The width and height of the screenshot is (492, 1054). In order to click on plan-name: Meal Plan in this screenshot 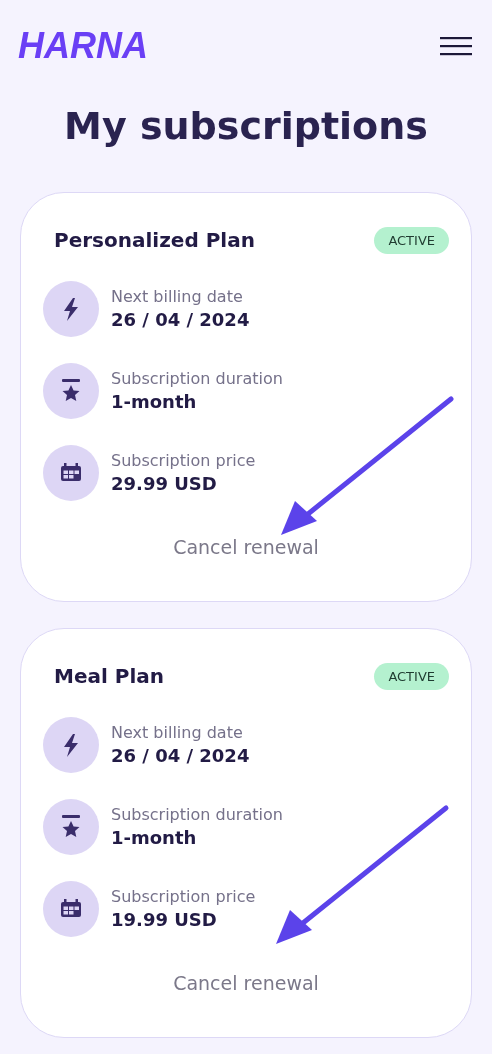, I will do `click(109, 676)`.